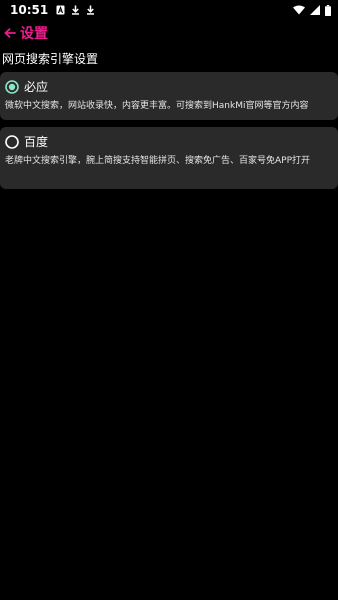 Image resolution: width=338 pixels, height=600 pixels. Describe the element at coordinates (36, 87) in the screenshot. I see `option-label: 必应` at that location.